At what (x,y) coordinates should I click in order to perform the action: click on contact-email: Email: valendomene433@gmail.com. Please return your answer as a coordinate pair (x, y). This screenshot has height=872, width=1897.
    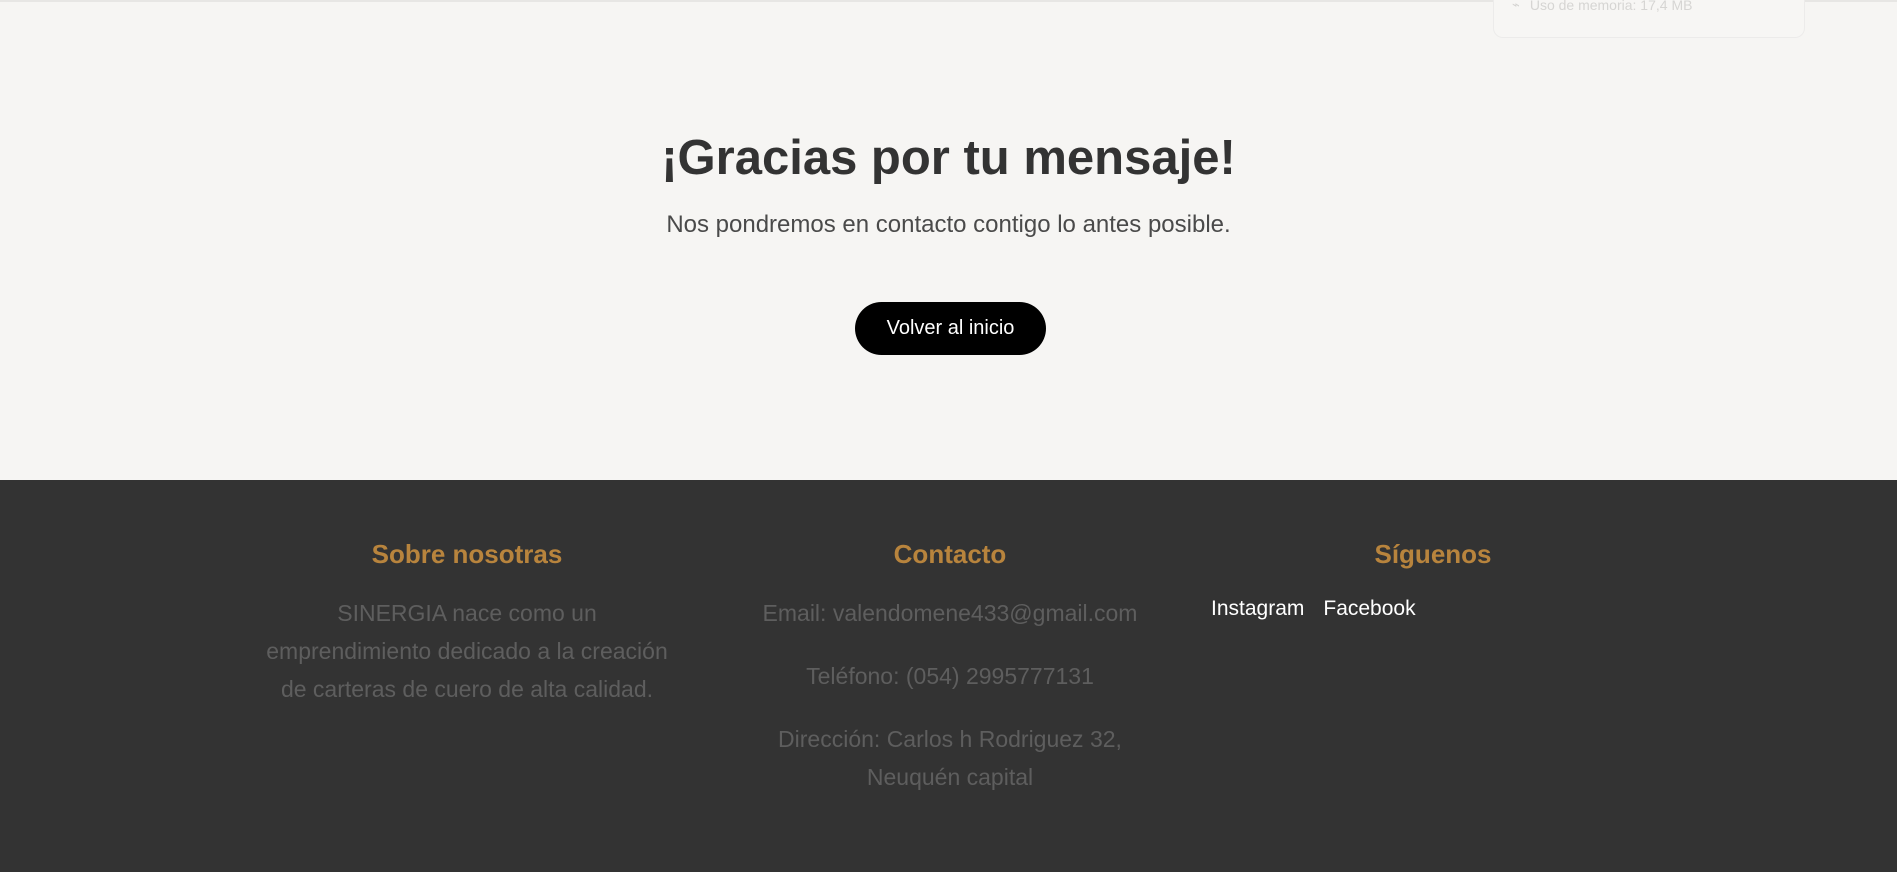
    Looking at the image, I should click on (950, 613).